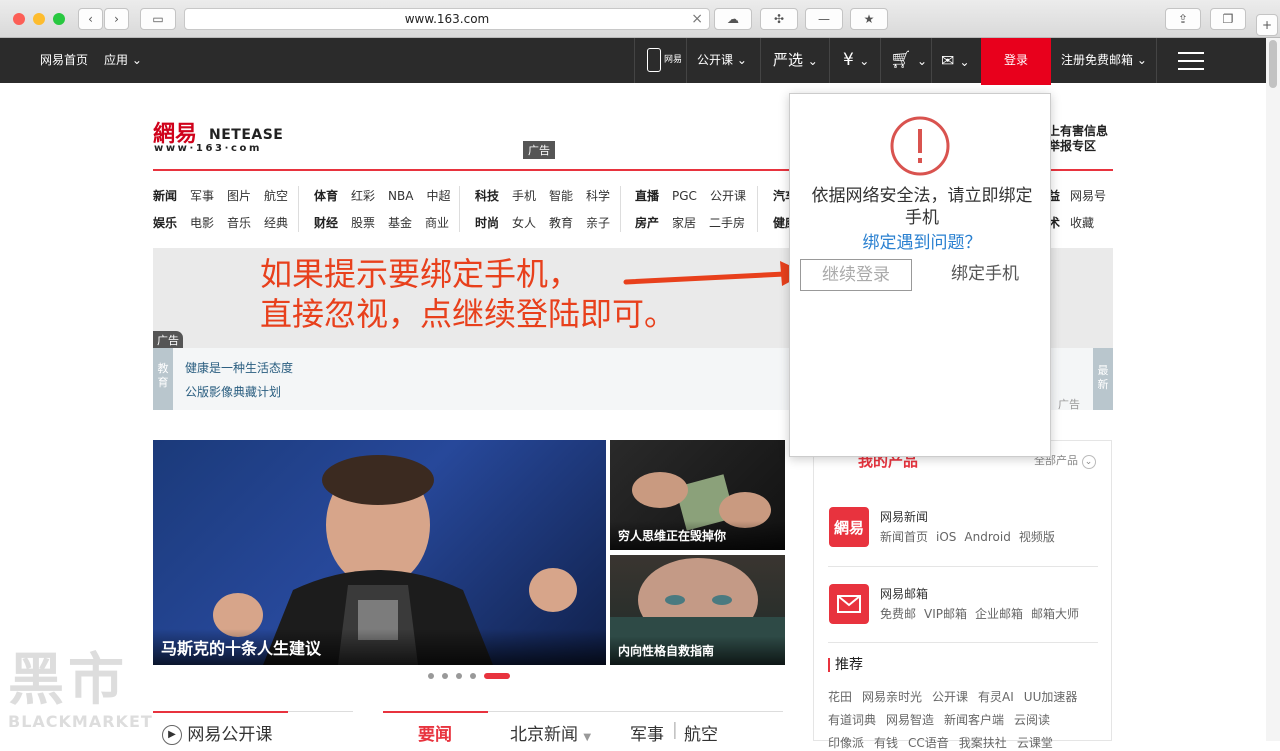 This screenshot has width=1280, height=751. Describe the element at coordinates (1051, 697) in the screenshot. I see `recommend-link: UU加速器` at that location.